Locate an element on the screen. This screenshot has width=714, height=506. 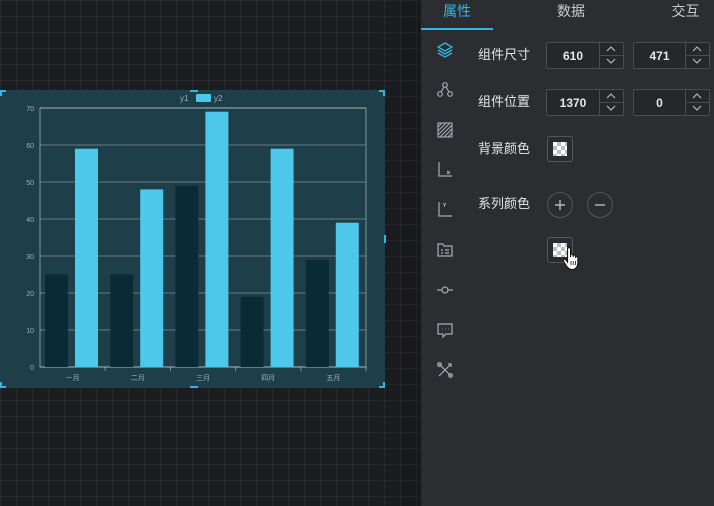
pos-y-decrement is located at coordinates (697, 109).